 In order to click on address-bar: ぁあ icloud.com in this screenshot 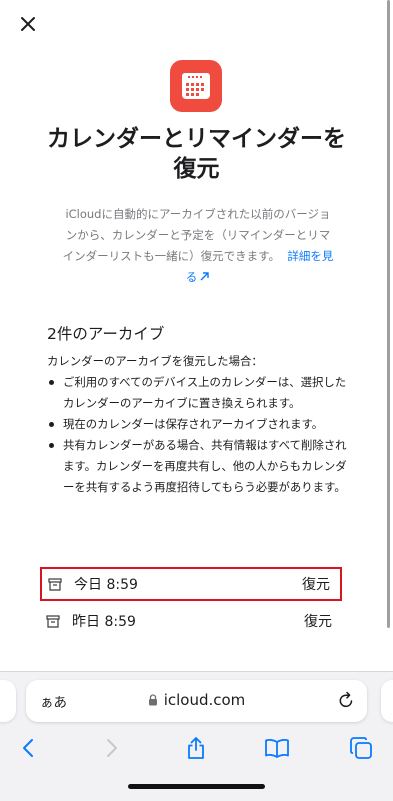, I will do `click(196, 701)`.